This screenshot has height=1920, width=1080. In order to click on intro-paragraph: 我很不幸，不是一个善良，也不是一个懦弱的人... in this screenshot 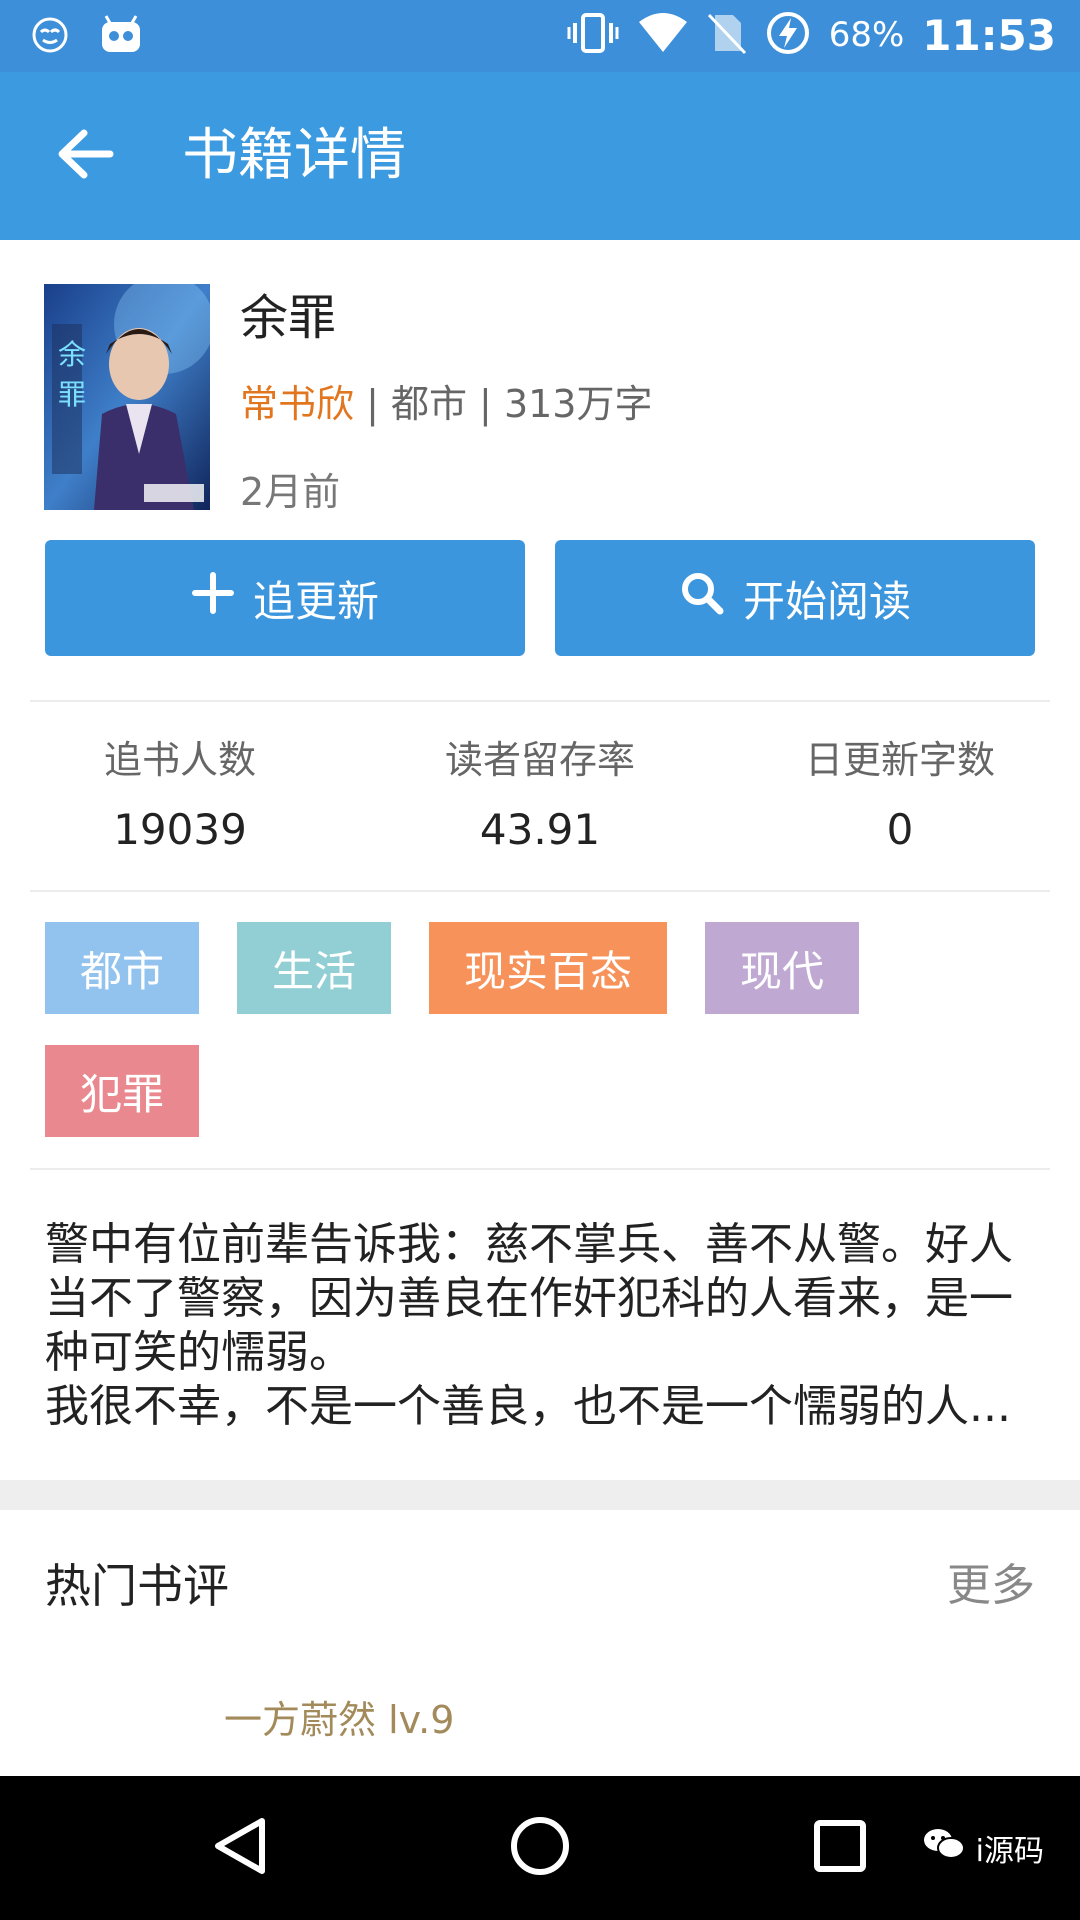, I will do `click(528, 1406)`.